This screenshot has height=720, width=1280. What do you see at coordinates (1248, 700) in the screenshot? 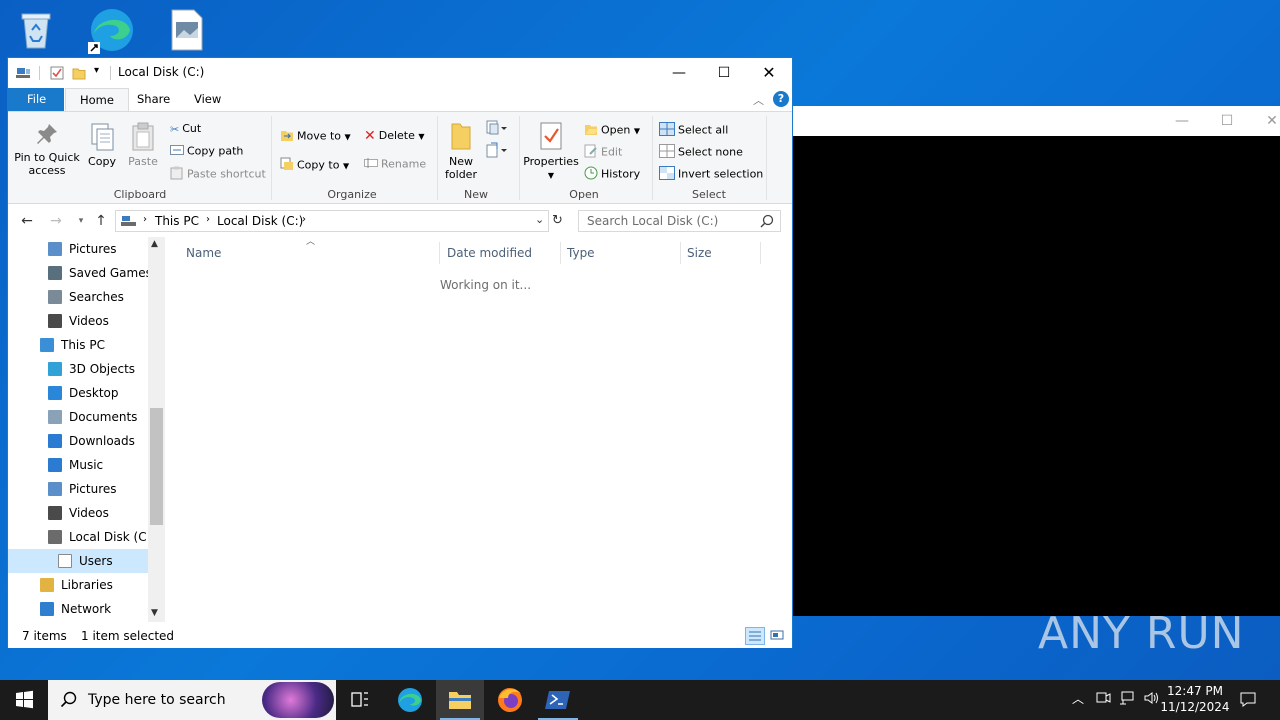
I see `notifications-icon` at bounding box center [1248, 700].